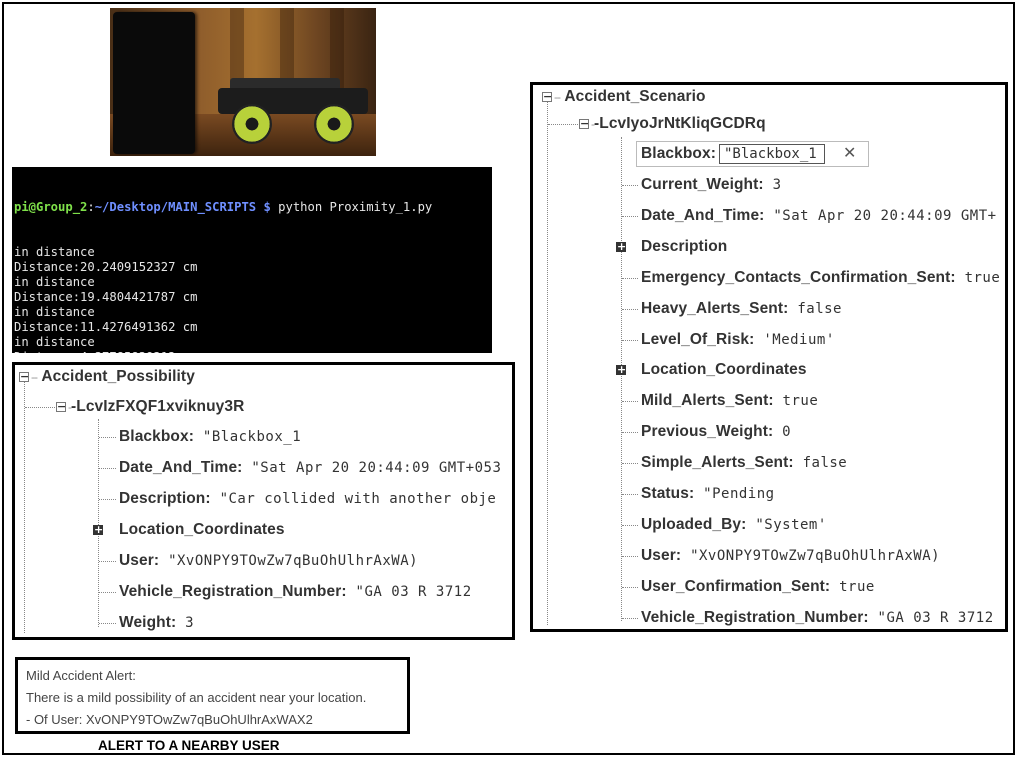 This screenshot has width=1021, height=761. What do you see at coordinates (715, 308) in the screenshot?
I see `field-key: Heavy_Alerts_Sent:` at bounding box center [715, 308].